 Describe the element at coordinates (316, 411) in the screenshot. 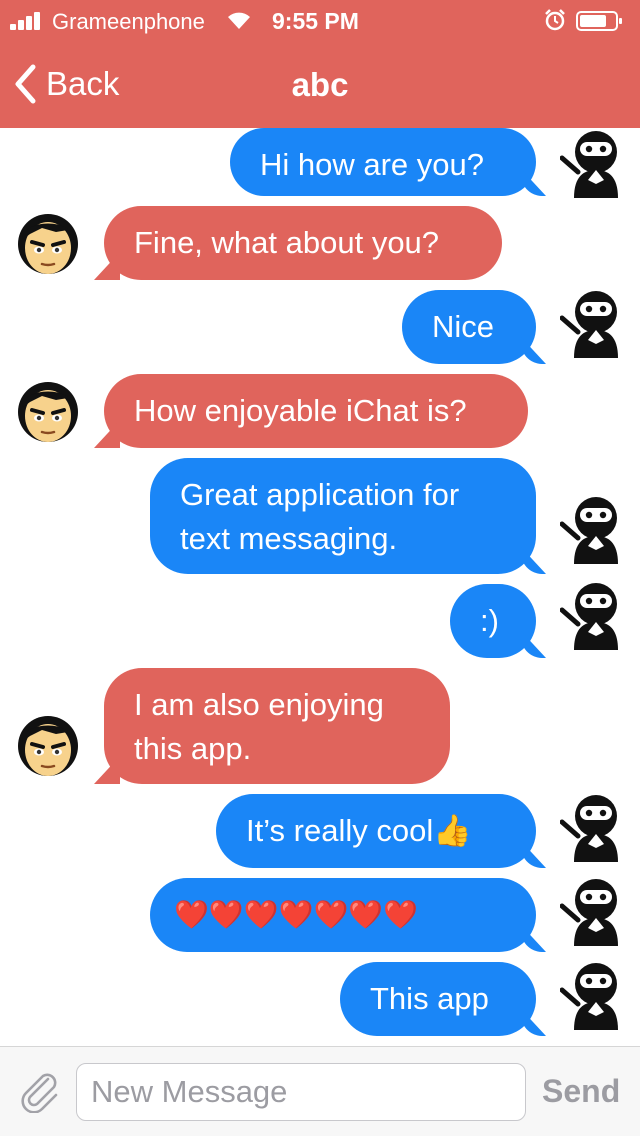

I see `message-bubble: How enjoyable iChat is?` at that location.